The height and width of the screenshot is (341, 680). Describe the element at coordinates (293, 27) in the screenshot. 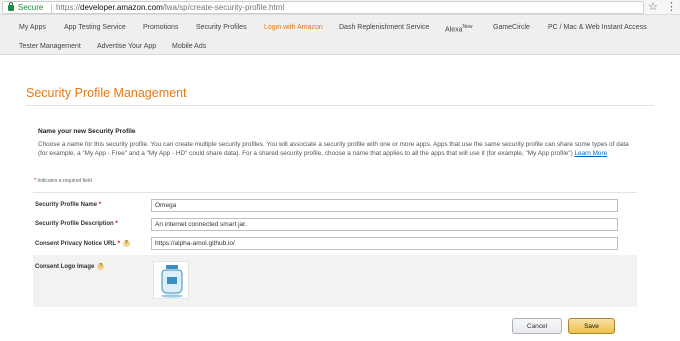

I see `nav-login-with-amazon: Login with Amazon` at that location.